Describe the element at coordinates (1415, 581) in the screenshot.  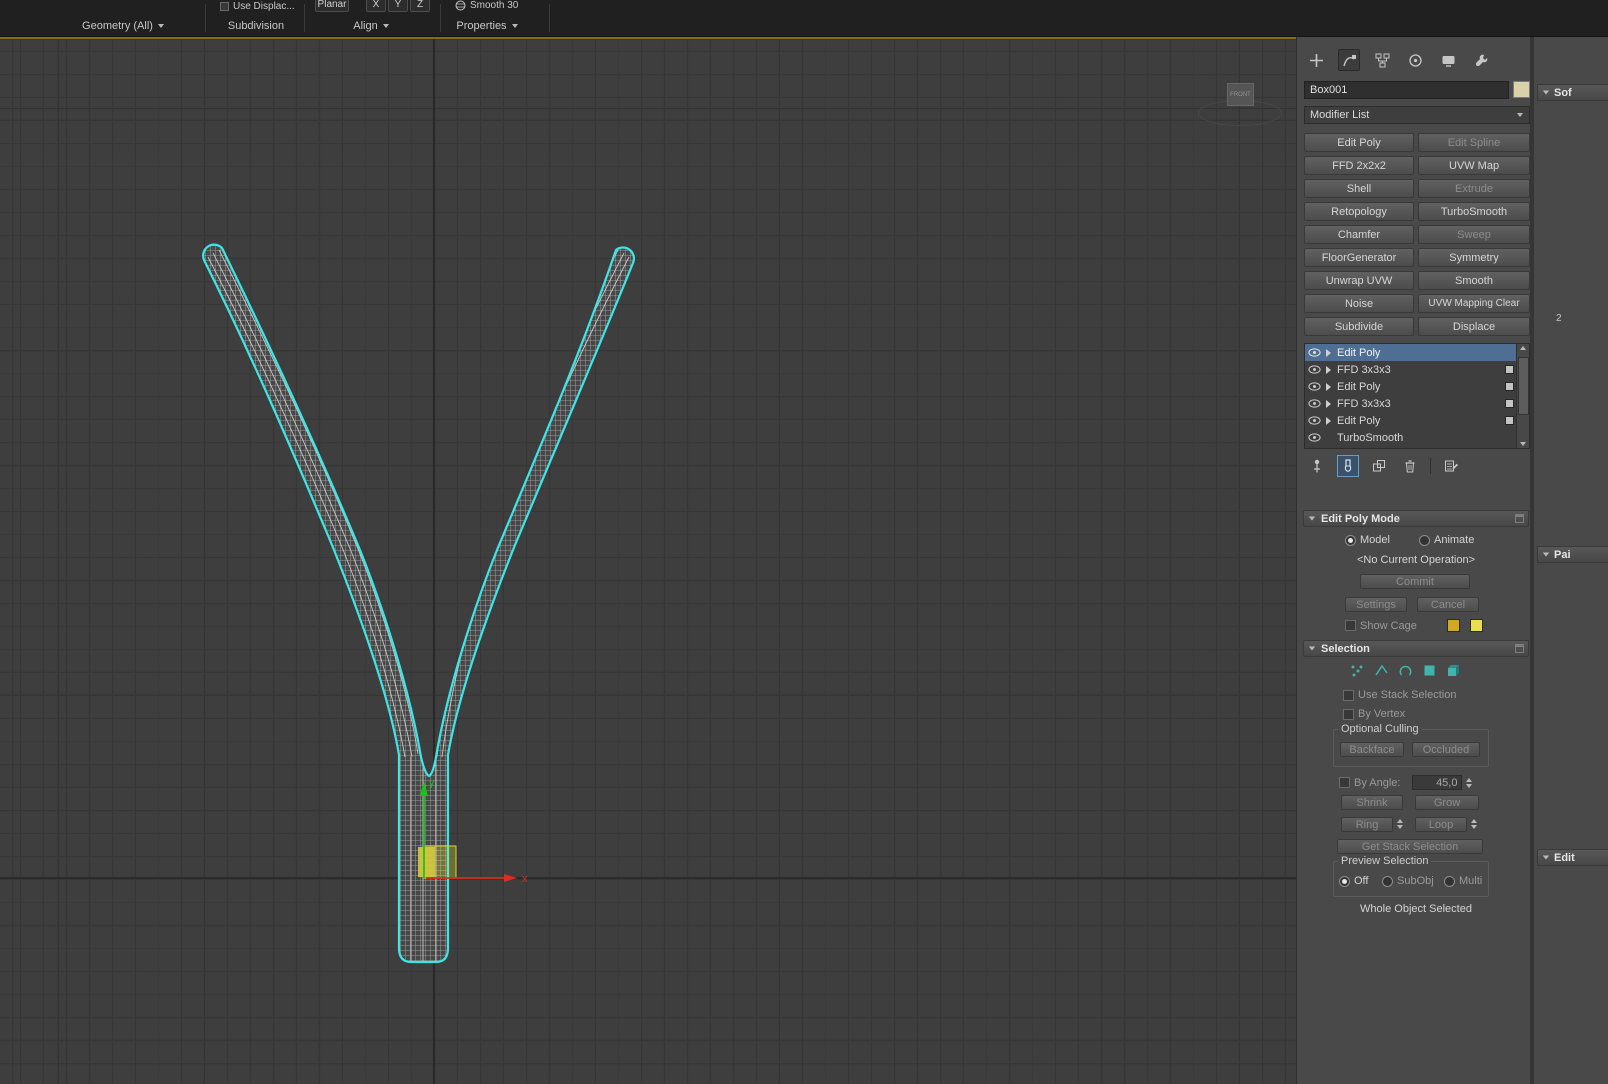
I see `commit-button: Commit` at that location.